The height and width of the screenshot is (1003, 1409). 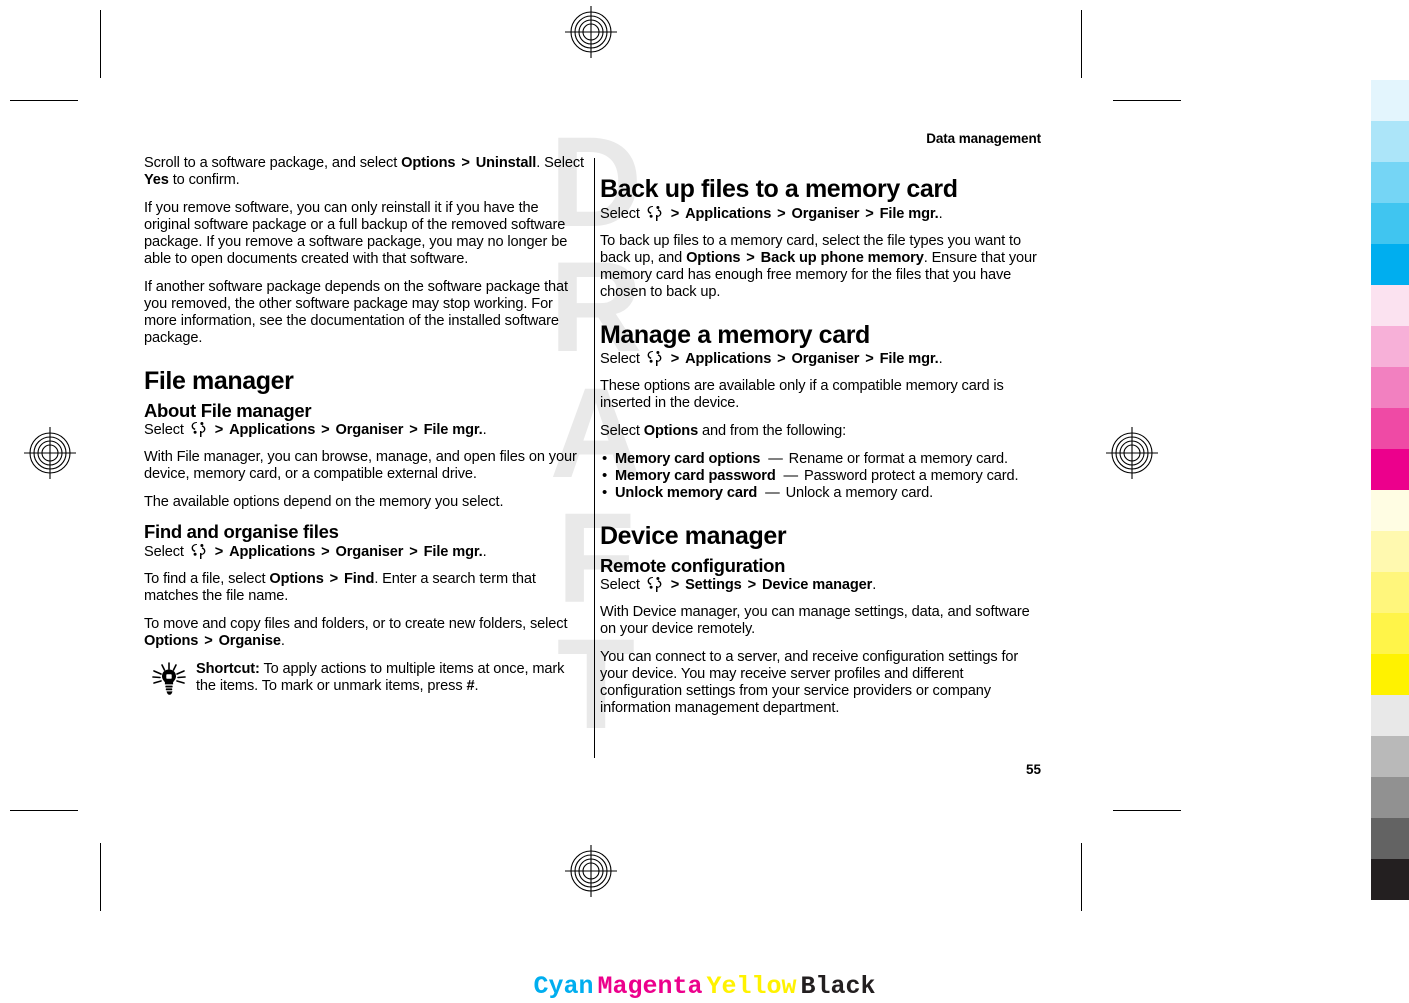 What do you see at coordinates (204, 180) in the screenshot?
I see `body-text: to confirm.` at bounding box center [204, 180].